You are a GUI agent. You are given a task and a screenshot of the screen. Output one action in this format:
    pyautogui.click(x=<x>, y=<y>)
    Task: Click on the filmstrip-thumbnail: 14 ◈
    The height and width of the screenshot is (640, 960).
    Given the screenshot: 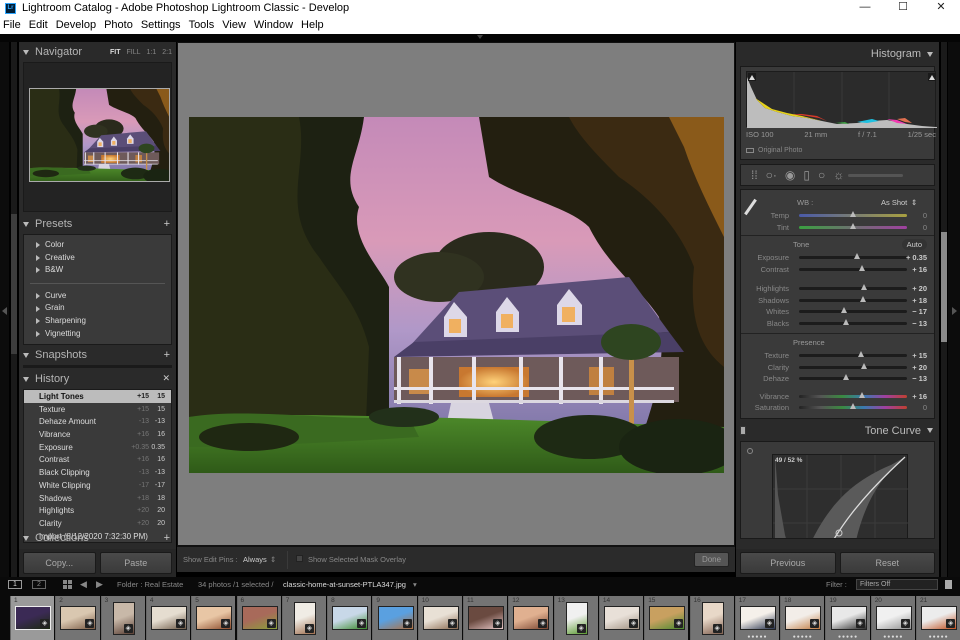 What is the action you would take?
    pyautogui.click(x=621, y=618)
    